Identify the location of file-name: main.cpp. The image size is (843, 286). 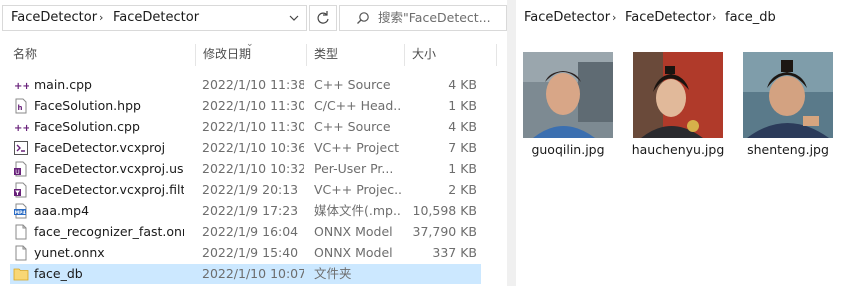
(63, 84).